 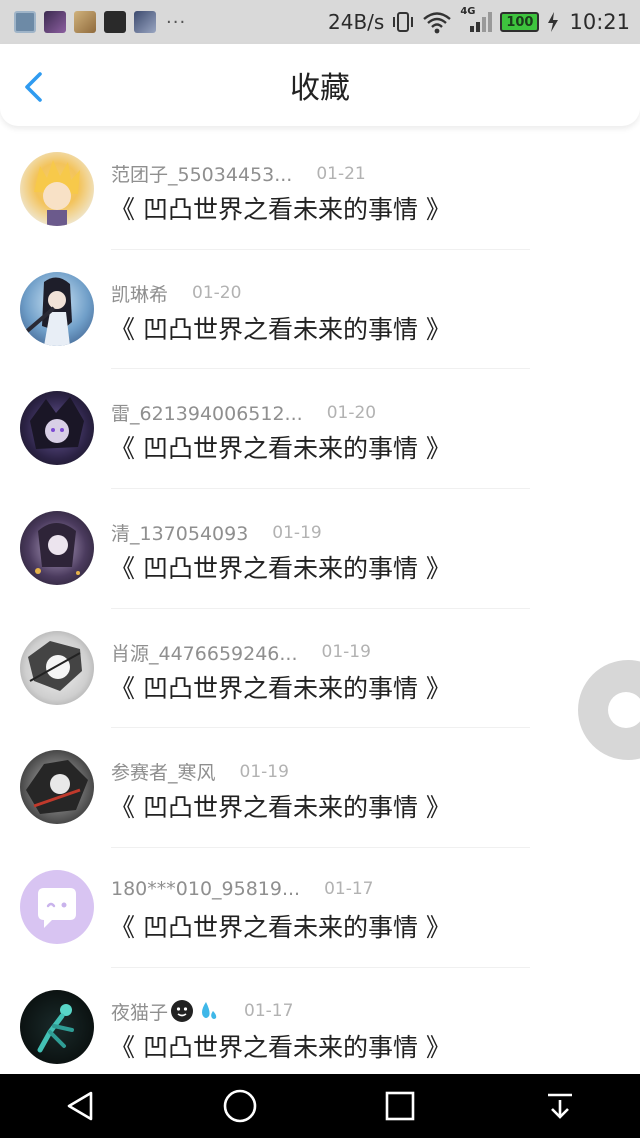 What do you see at coordinates (209, 1011) in the screenshot?
I see `water-drop-icon` at bounding box center [209, 1011].